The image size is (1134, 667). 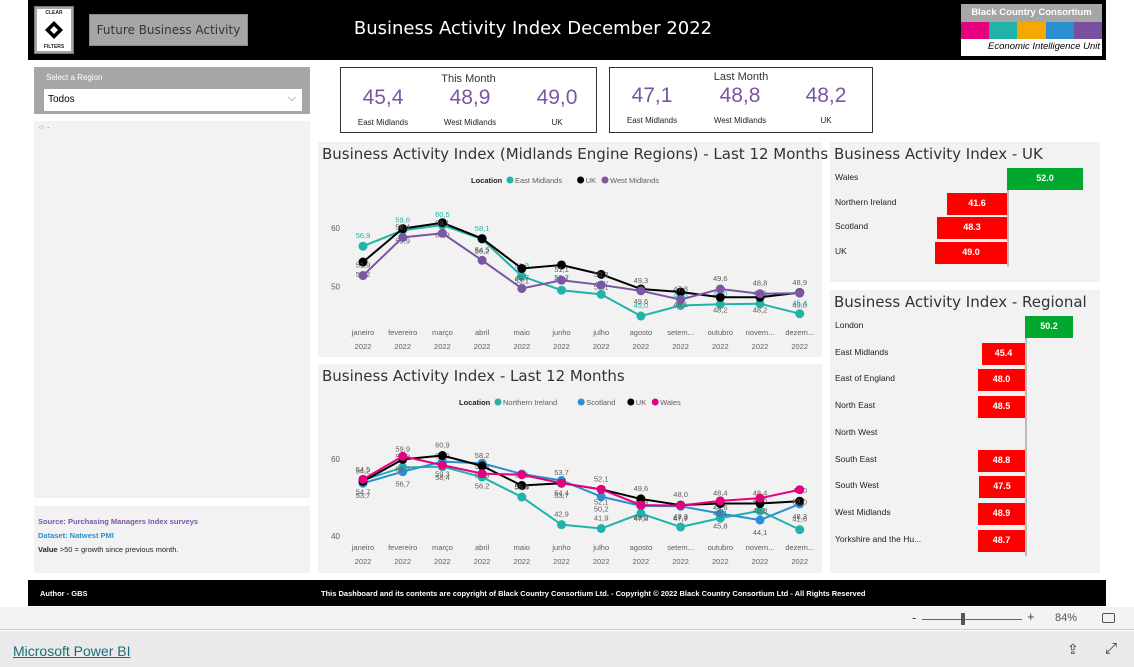 I want to click on legend-label: Scotland, so click(x=600, y=402).